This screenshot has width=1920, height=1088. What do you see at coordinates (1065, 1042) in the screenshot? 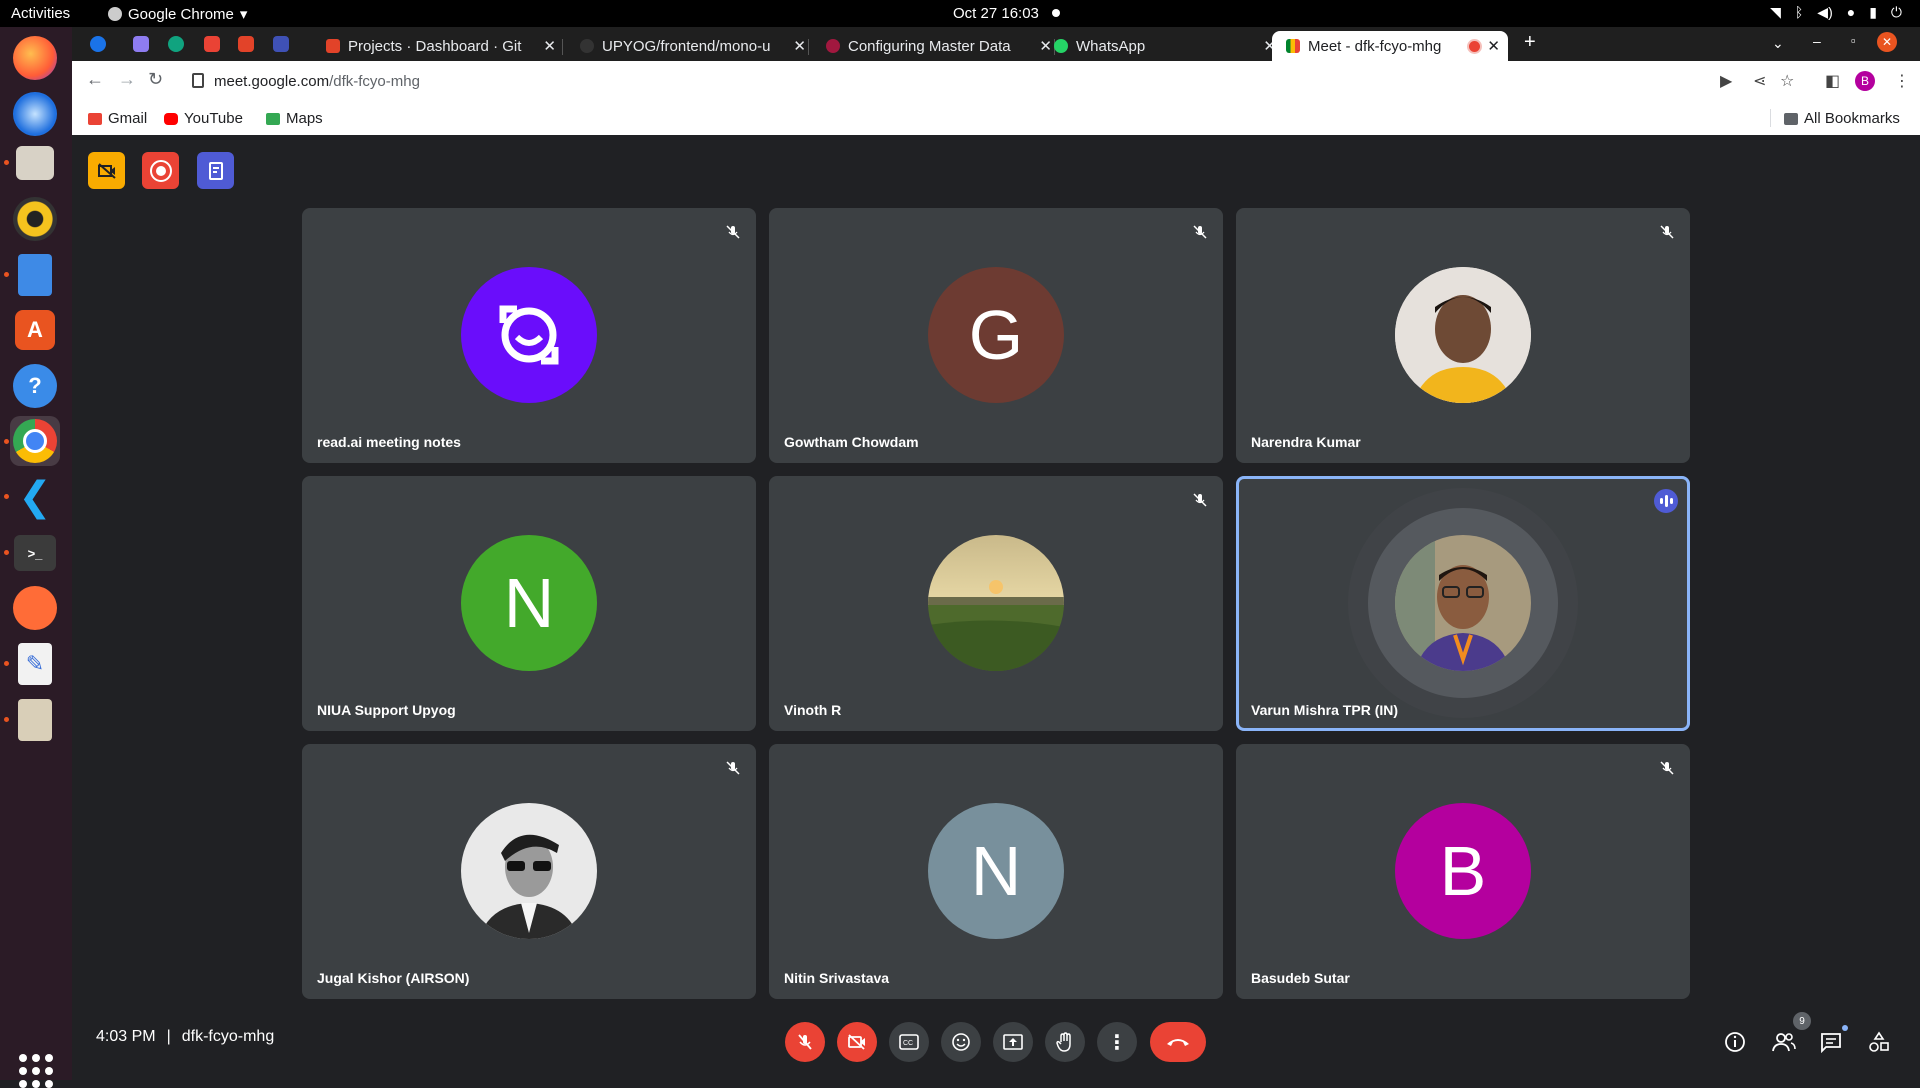
I see `raise-hand-button` at bounding box center [1065, 1042].